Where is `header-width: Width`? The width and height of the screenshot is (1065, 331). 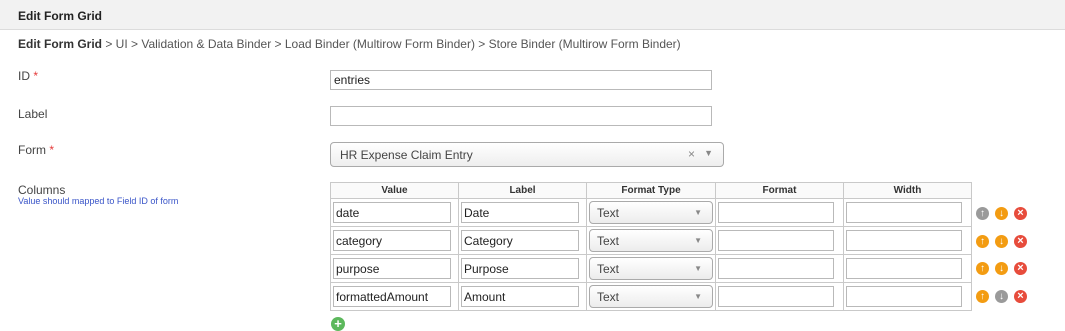
header-width: Width is located at coordinates (907, 190).